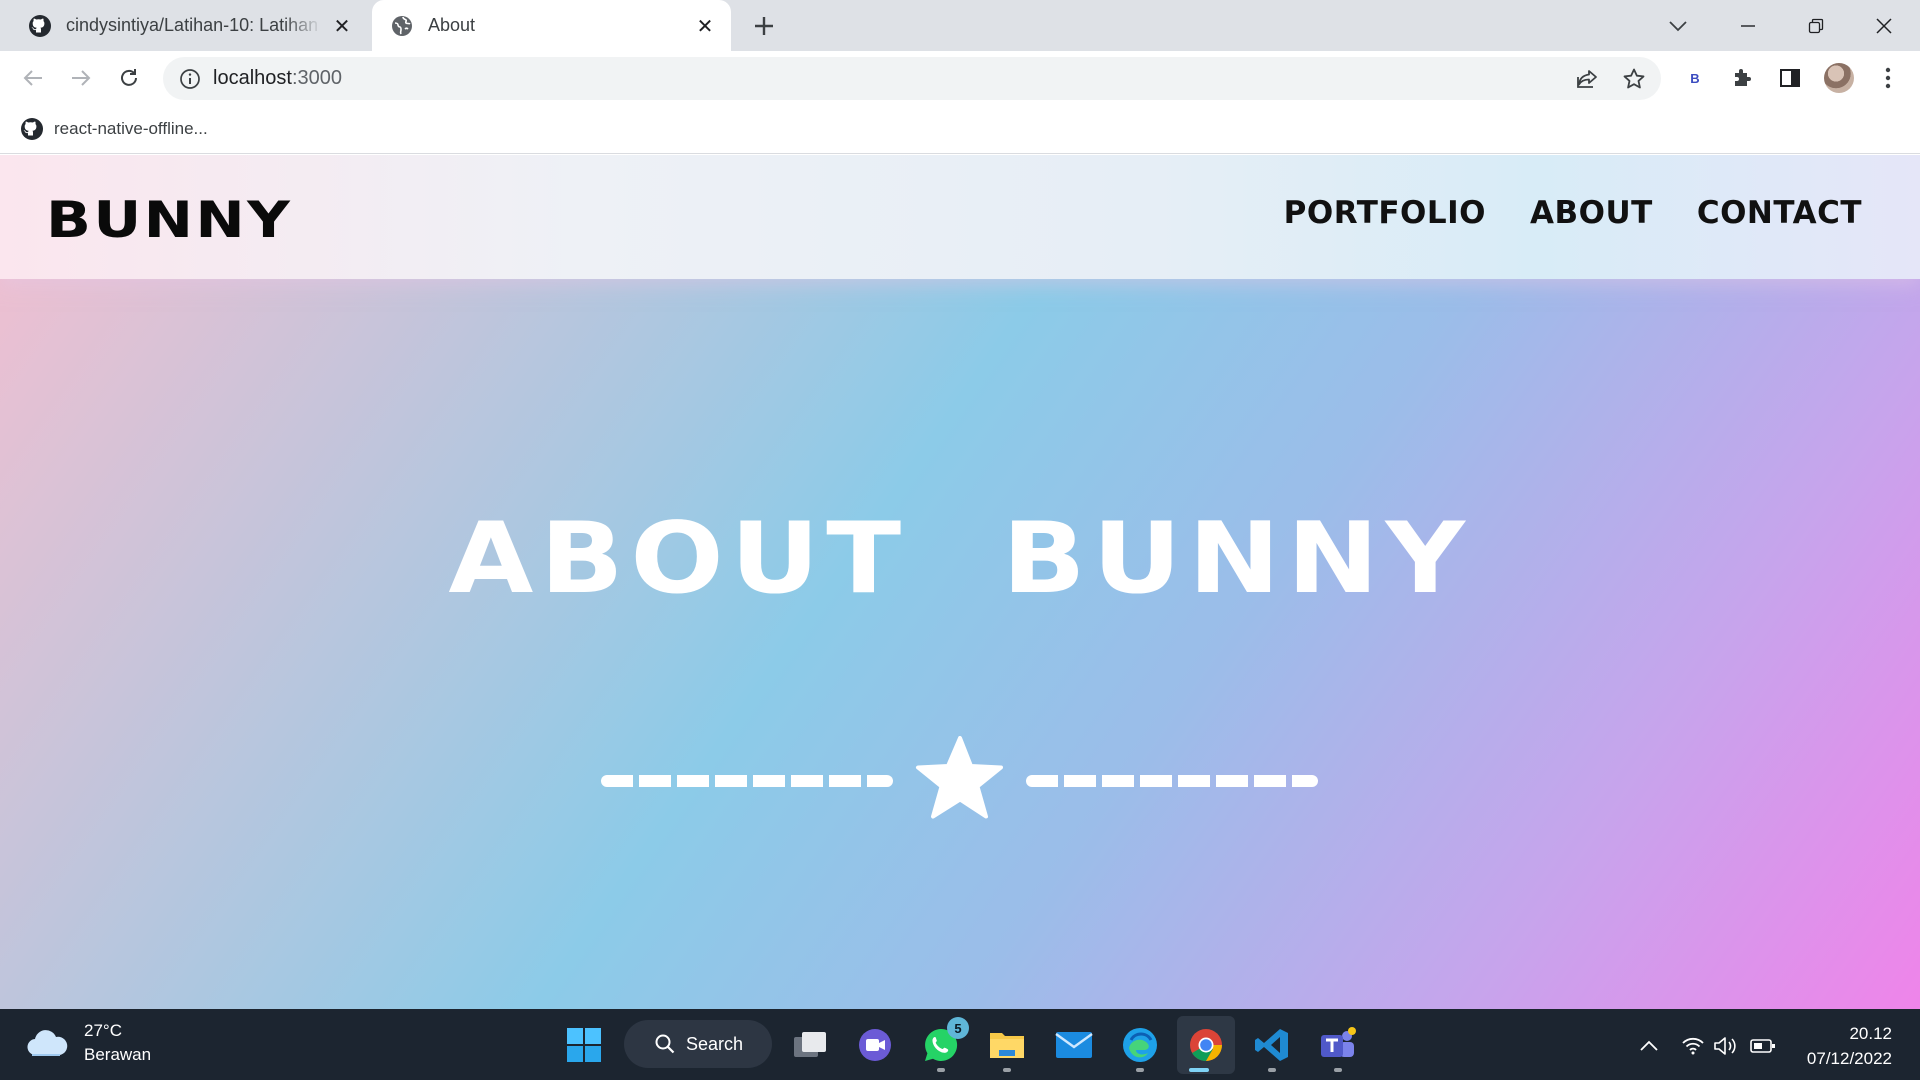  I want to click on browser-toolbar: localhost:3000 B, so click(960, 78).